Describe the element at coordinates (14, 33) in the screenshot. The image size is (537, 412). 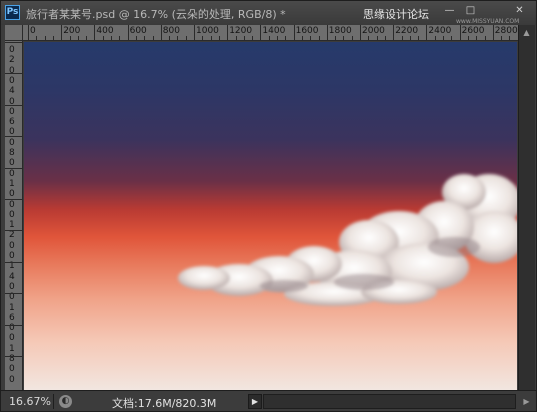
I see `ruler-origin` at that location.